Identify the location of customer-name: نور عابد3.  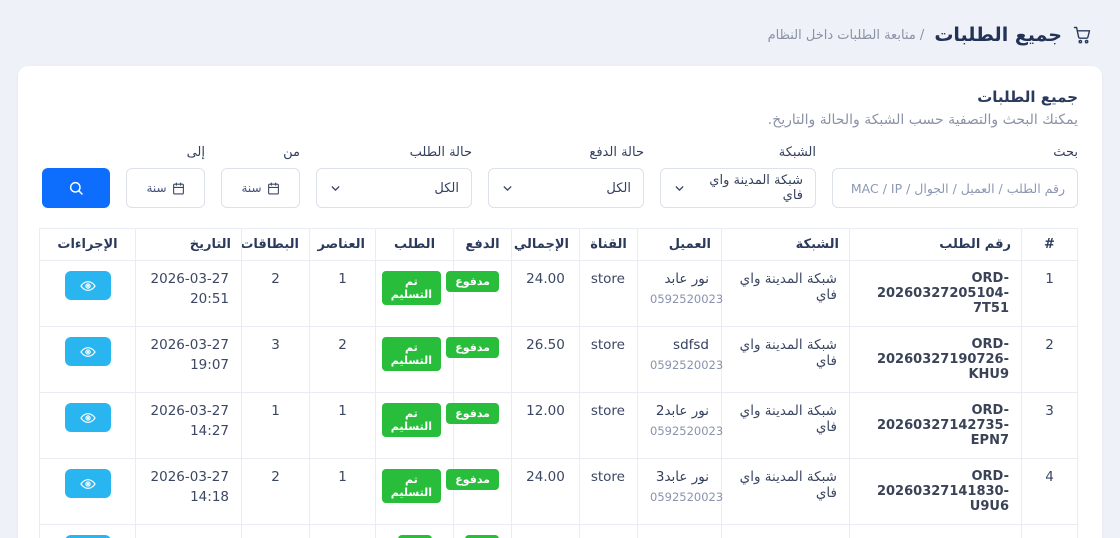
(682, 477).